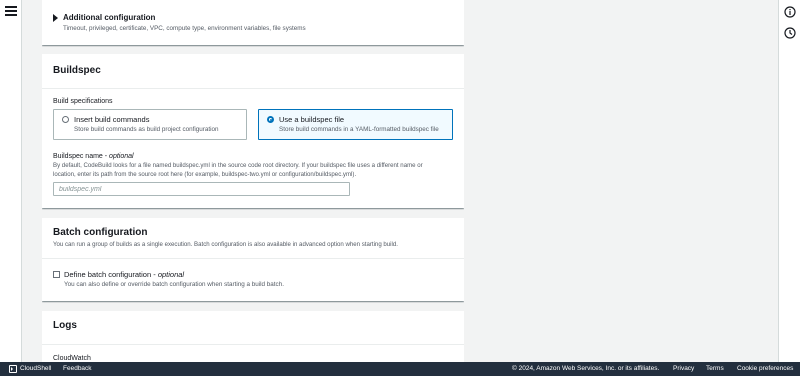 This screenshot has height=376, width=800. Describe the element at coordinates (108, 274) in the screenshot. I see `define-batch-configuration-label-text: Define batch configuration` at that location.